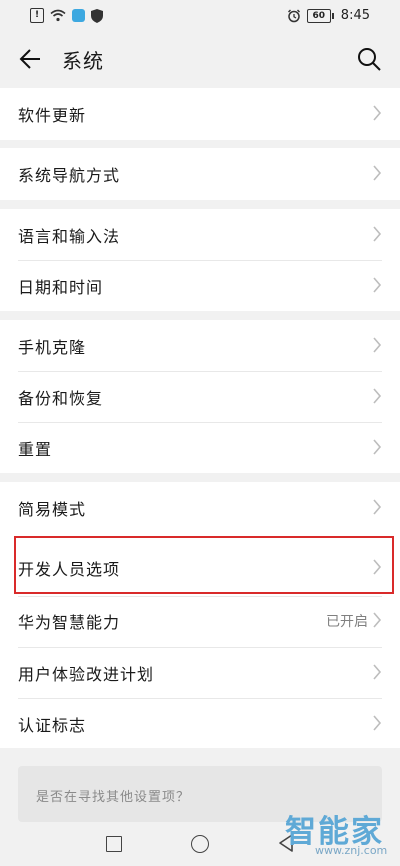  What do you see at coordinates (35, 449) in the screenshot?
I see `row-label: 重置` at bounding box center [35, 449].